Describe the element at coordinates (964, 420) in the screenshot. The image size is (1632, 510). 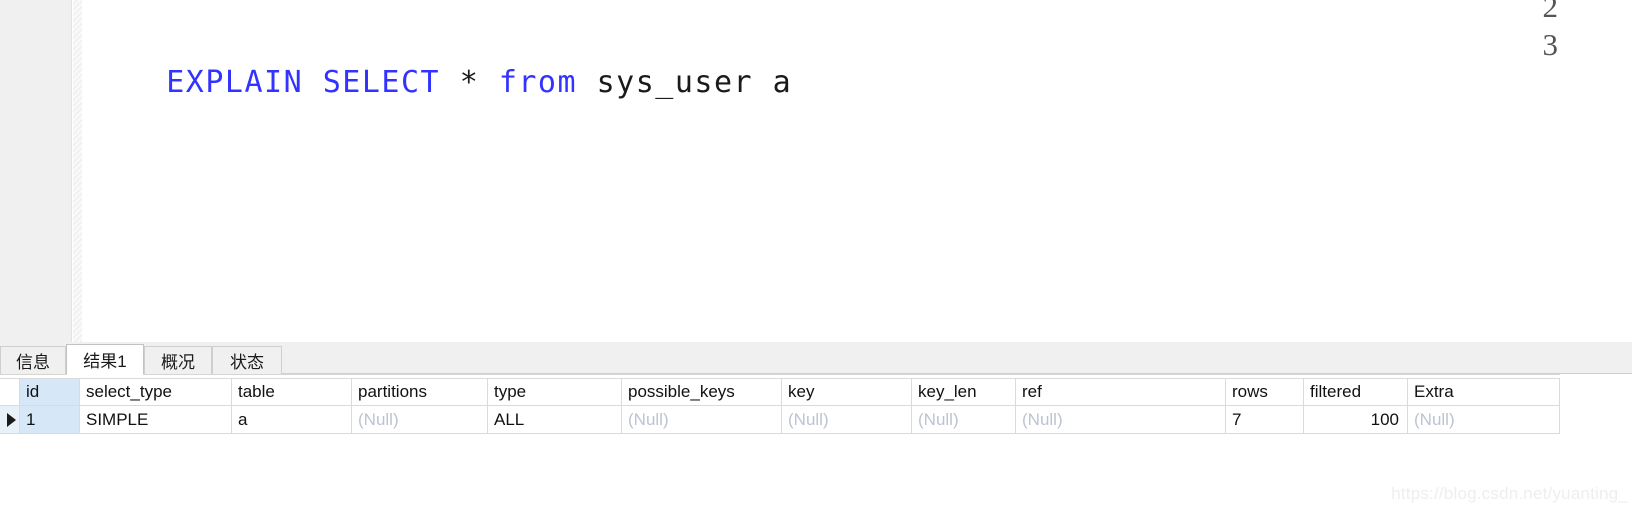
I see `cell-key_len: (Null)` at that location.